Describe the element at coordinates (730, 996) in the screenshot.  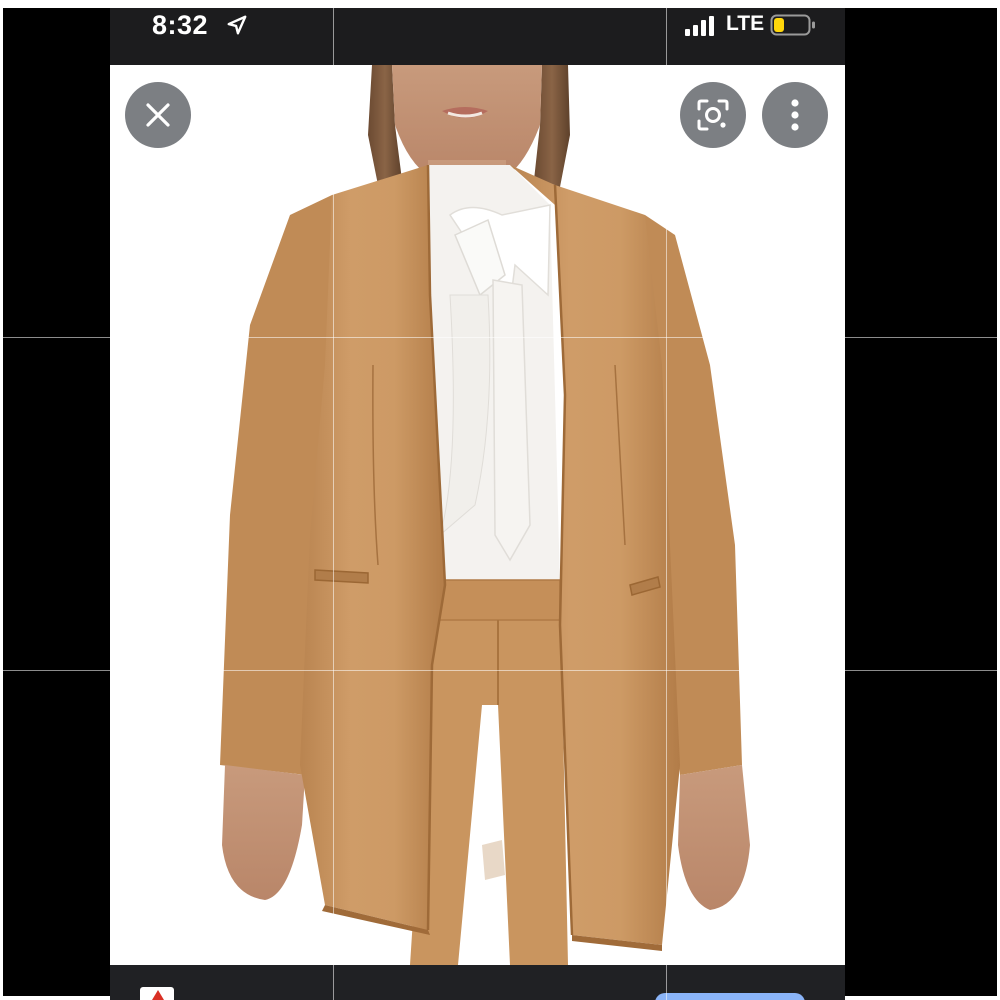
I see `visit-button` at that location.